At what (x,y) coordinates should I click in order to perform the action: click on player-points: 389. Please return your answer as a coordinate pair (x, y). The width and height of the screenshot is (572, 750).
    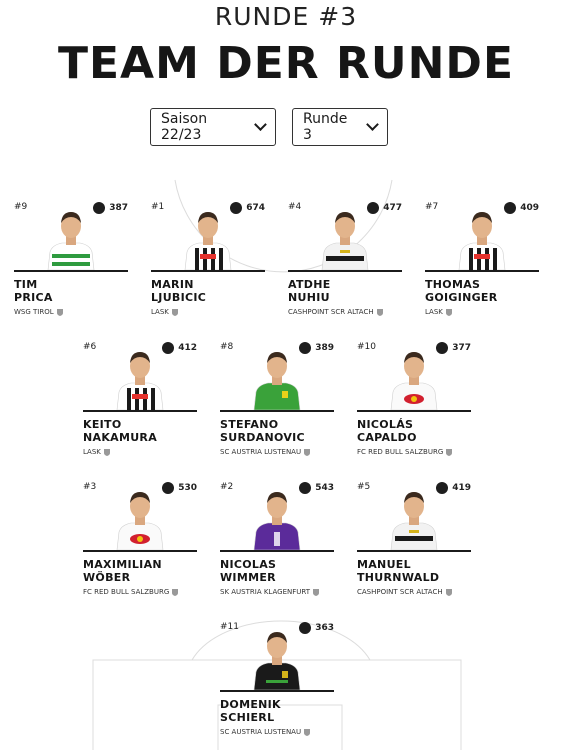
    Looking at the image, I should click on (316, 348).